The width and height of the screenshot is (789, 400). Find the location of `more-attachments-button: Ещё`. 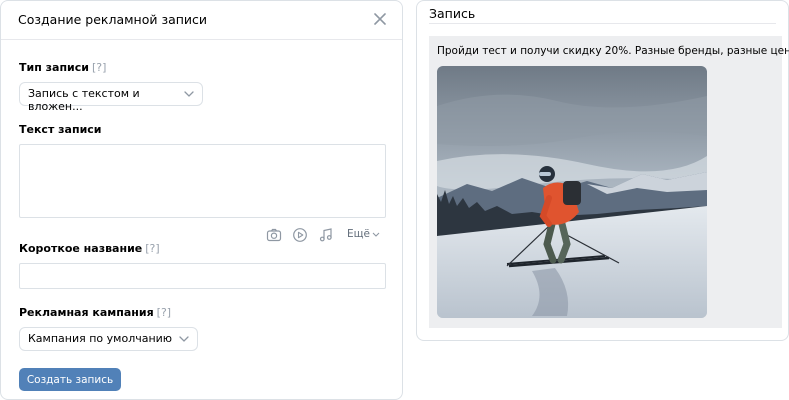

more-attachments-button: Ещё is located at coordinates (363, 234).